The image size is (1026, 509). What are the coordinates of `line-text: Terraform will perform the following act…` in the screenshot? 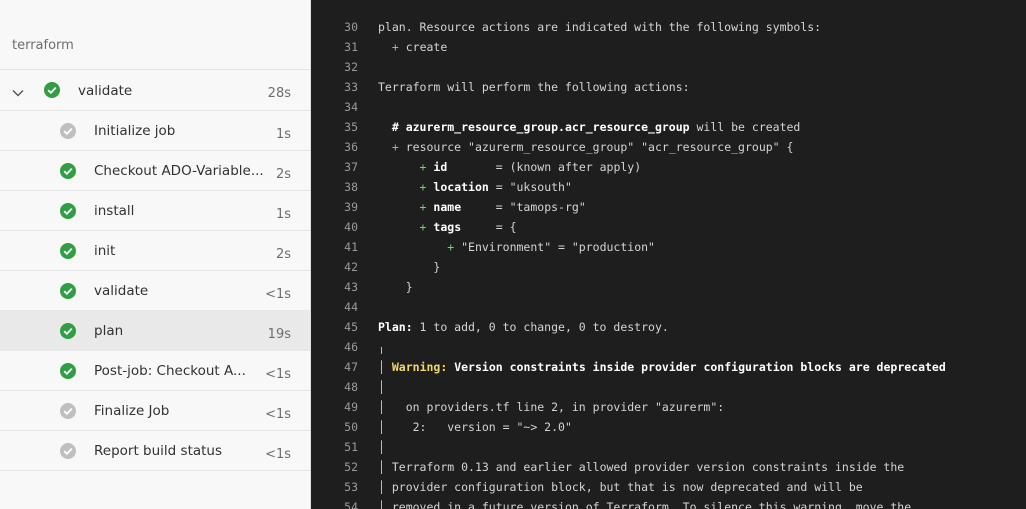 It's located at (534, 87).